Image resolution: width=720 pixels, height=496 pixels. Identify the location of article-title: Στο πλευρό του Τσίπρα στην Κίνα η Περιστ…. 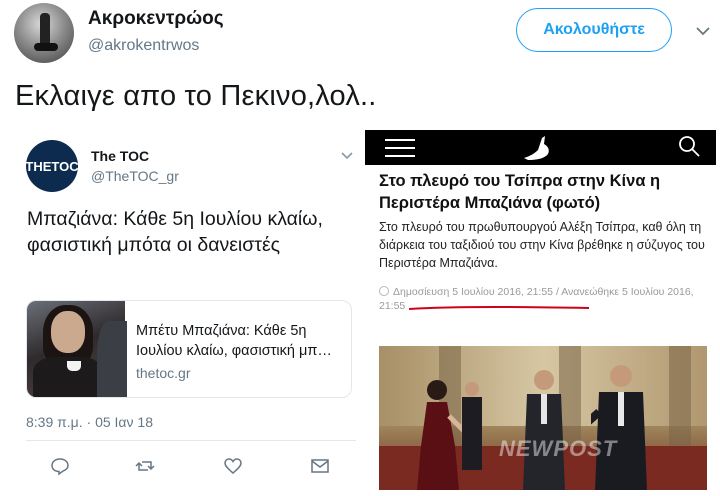
(520, 192).